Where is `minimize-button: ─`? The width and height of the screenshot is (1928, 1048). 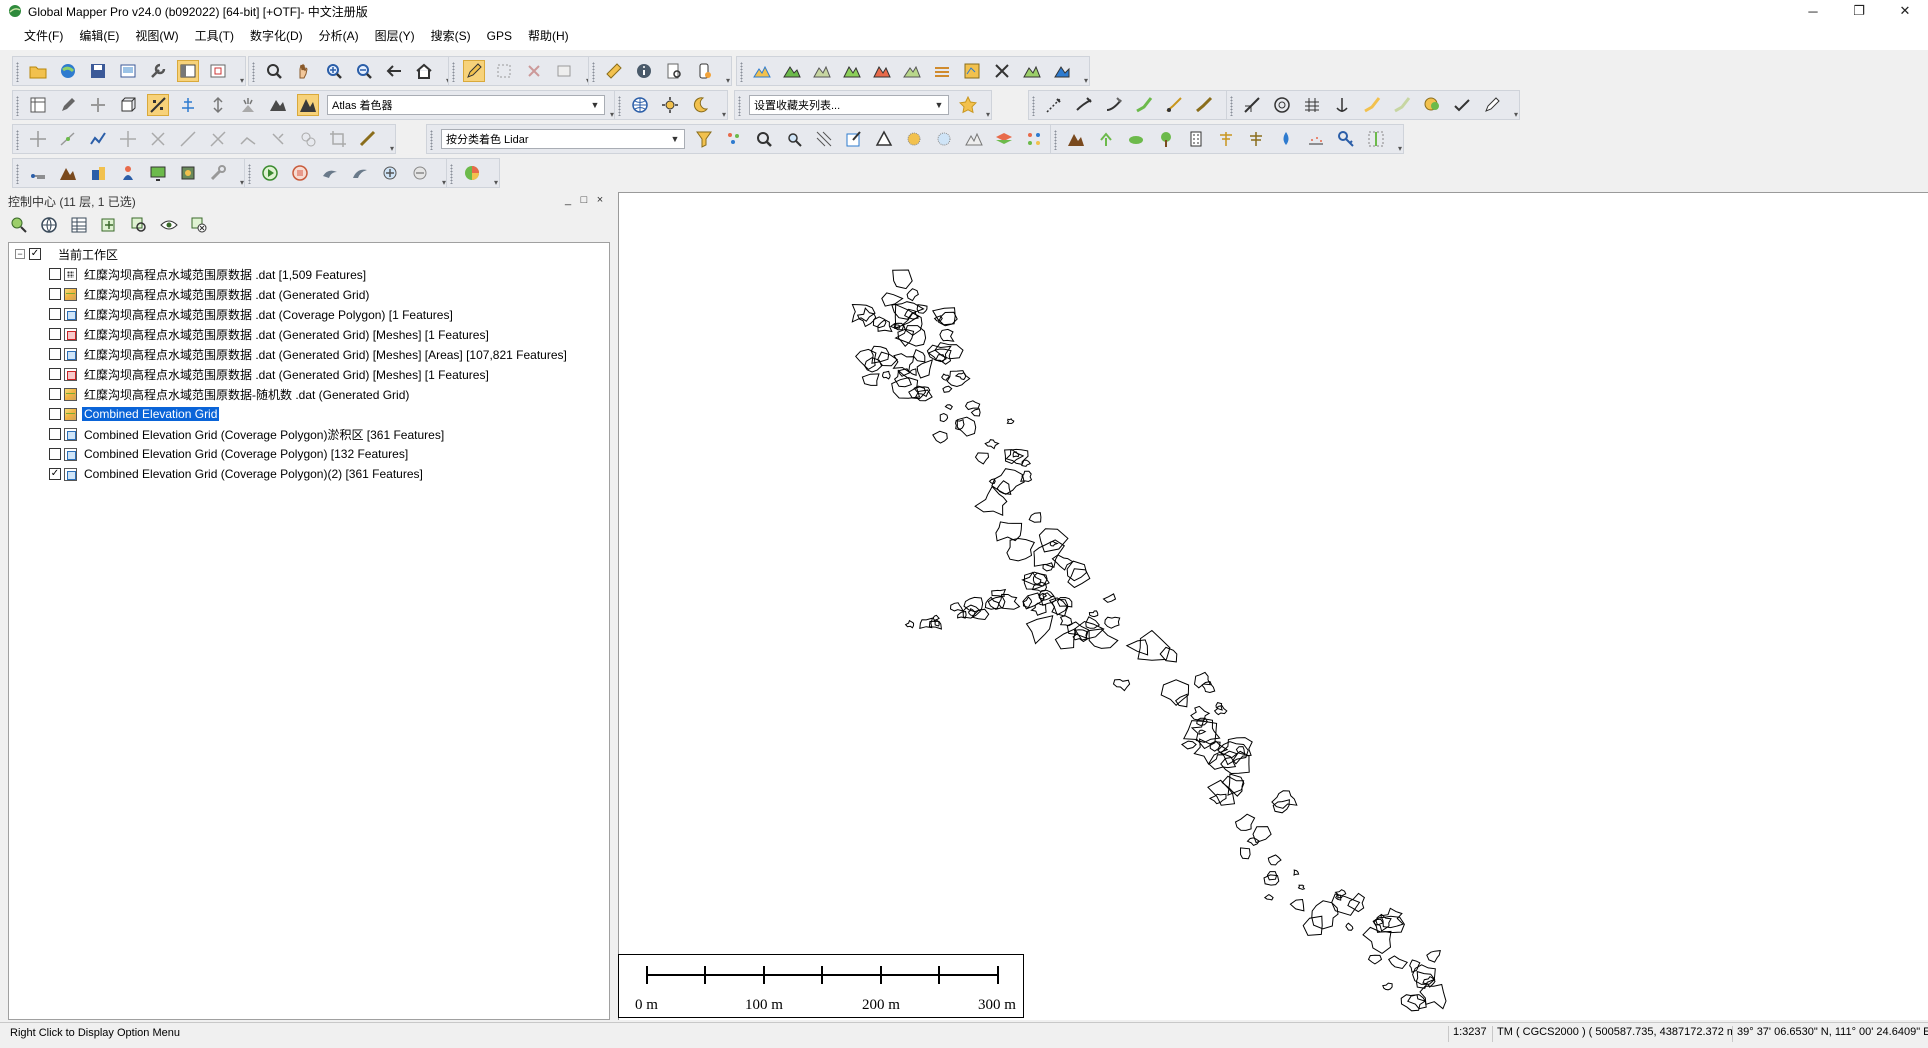
minimize-button: ─ is located at coordinates (1813, 11).